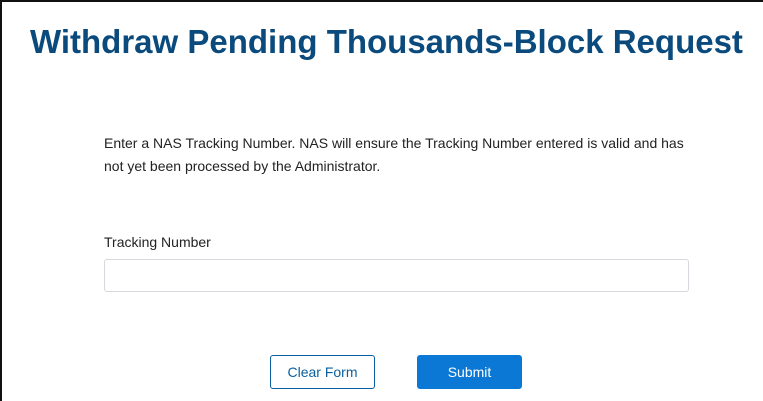  I want to click on page-title: Withdraw Pending Thousands-Block Request, so click(386, 41).